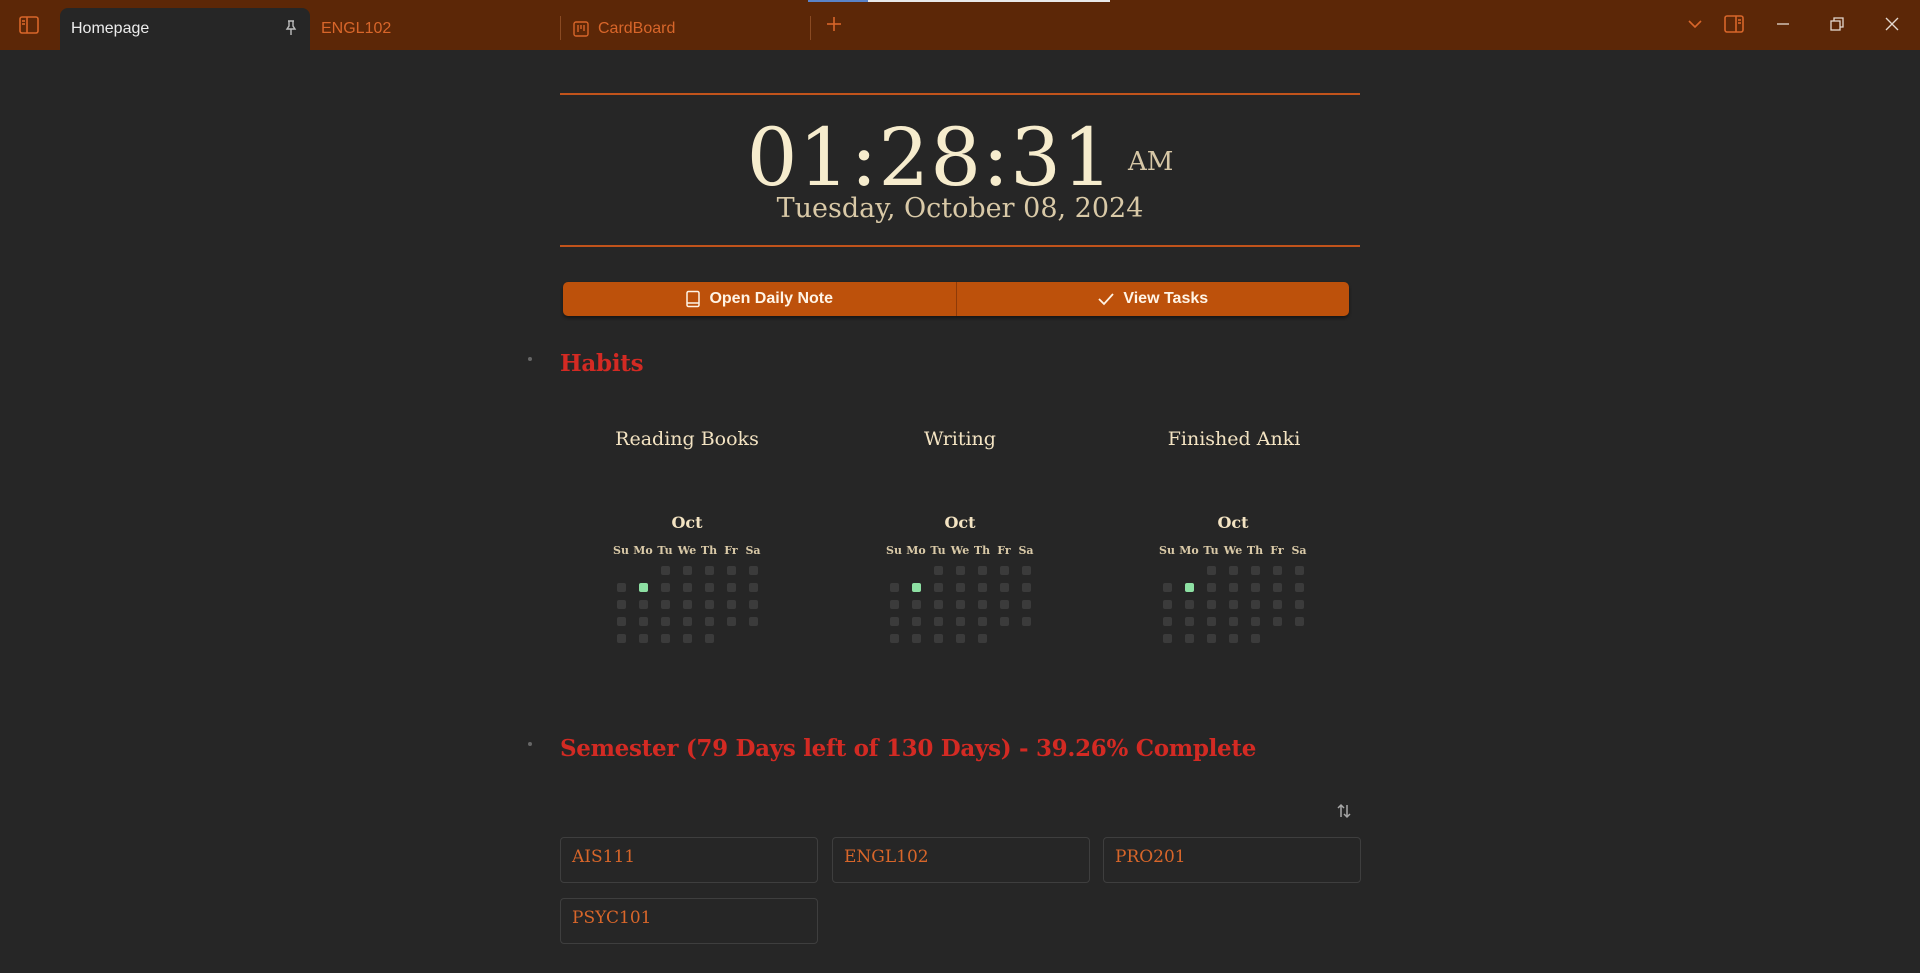 Image resolution: width=1920 pixels, height=973 pixels. I want to click on restore-icon, so click(1837, 24).